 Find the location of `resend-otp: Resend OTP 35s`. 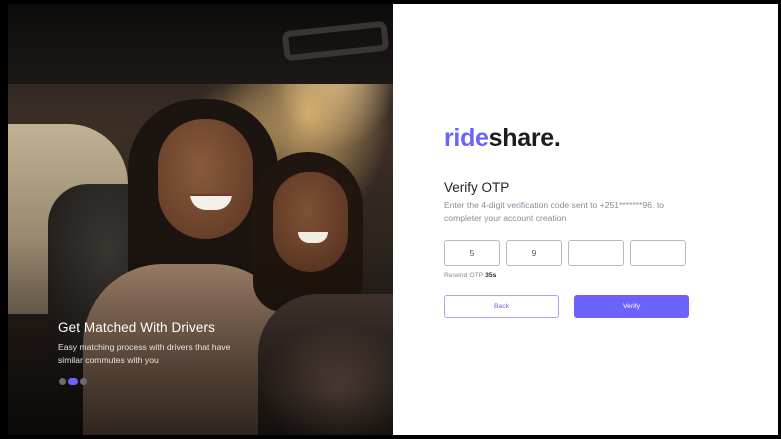

resend-otp: Resend OTP 35s is located at coordinates (470, 275).